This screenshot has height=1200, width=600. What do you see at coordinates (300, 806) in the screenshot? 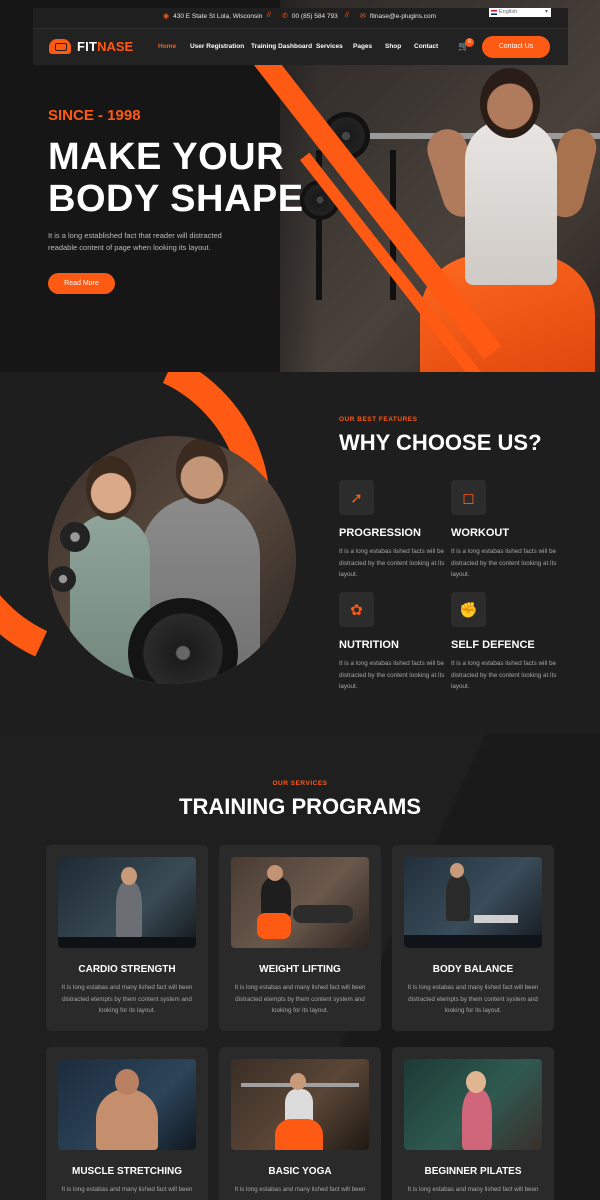
I see `section-title: TRAINING PROGRAMS` at bounding box center [300, 806].